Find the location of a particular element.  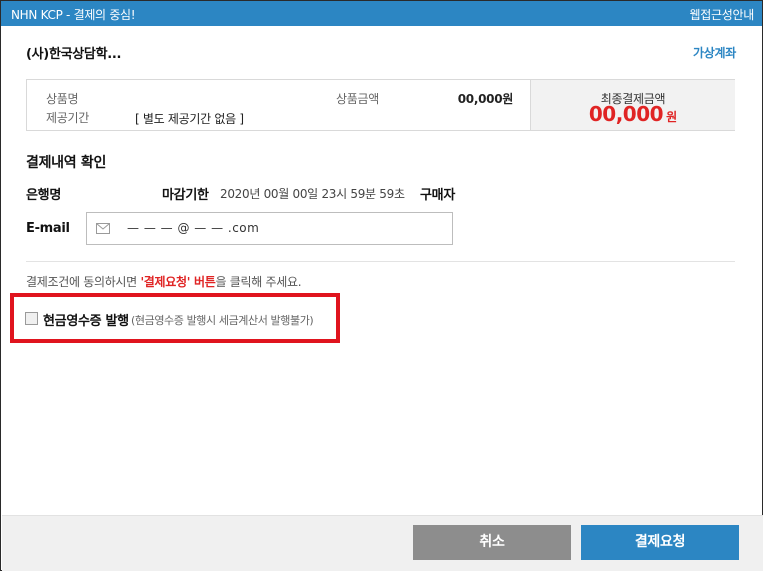

cancel-button: 취소 is located at coordinates (492, 542).